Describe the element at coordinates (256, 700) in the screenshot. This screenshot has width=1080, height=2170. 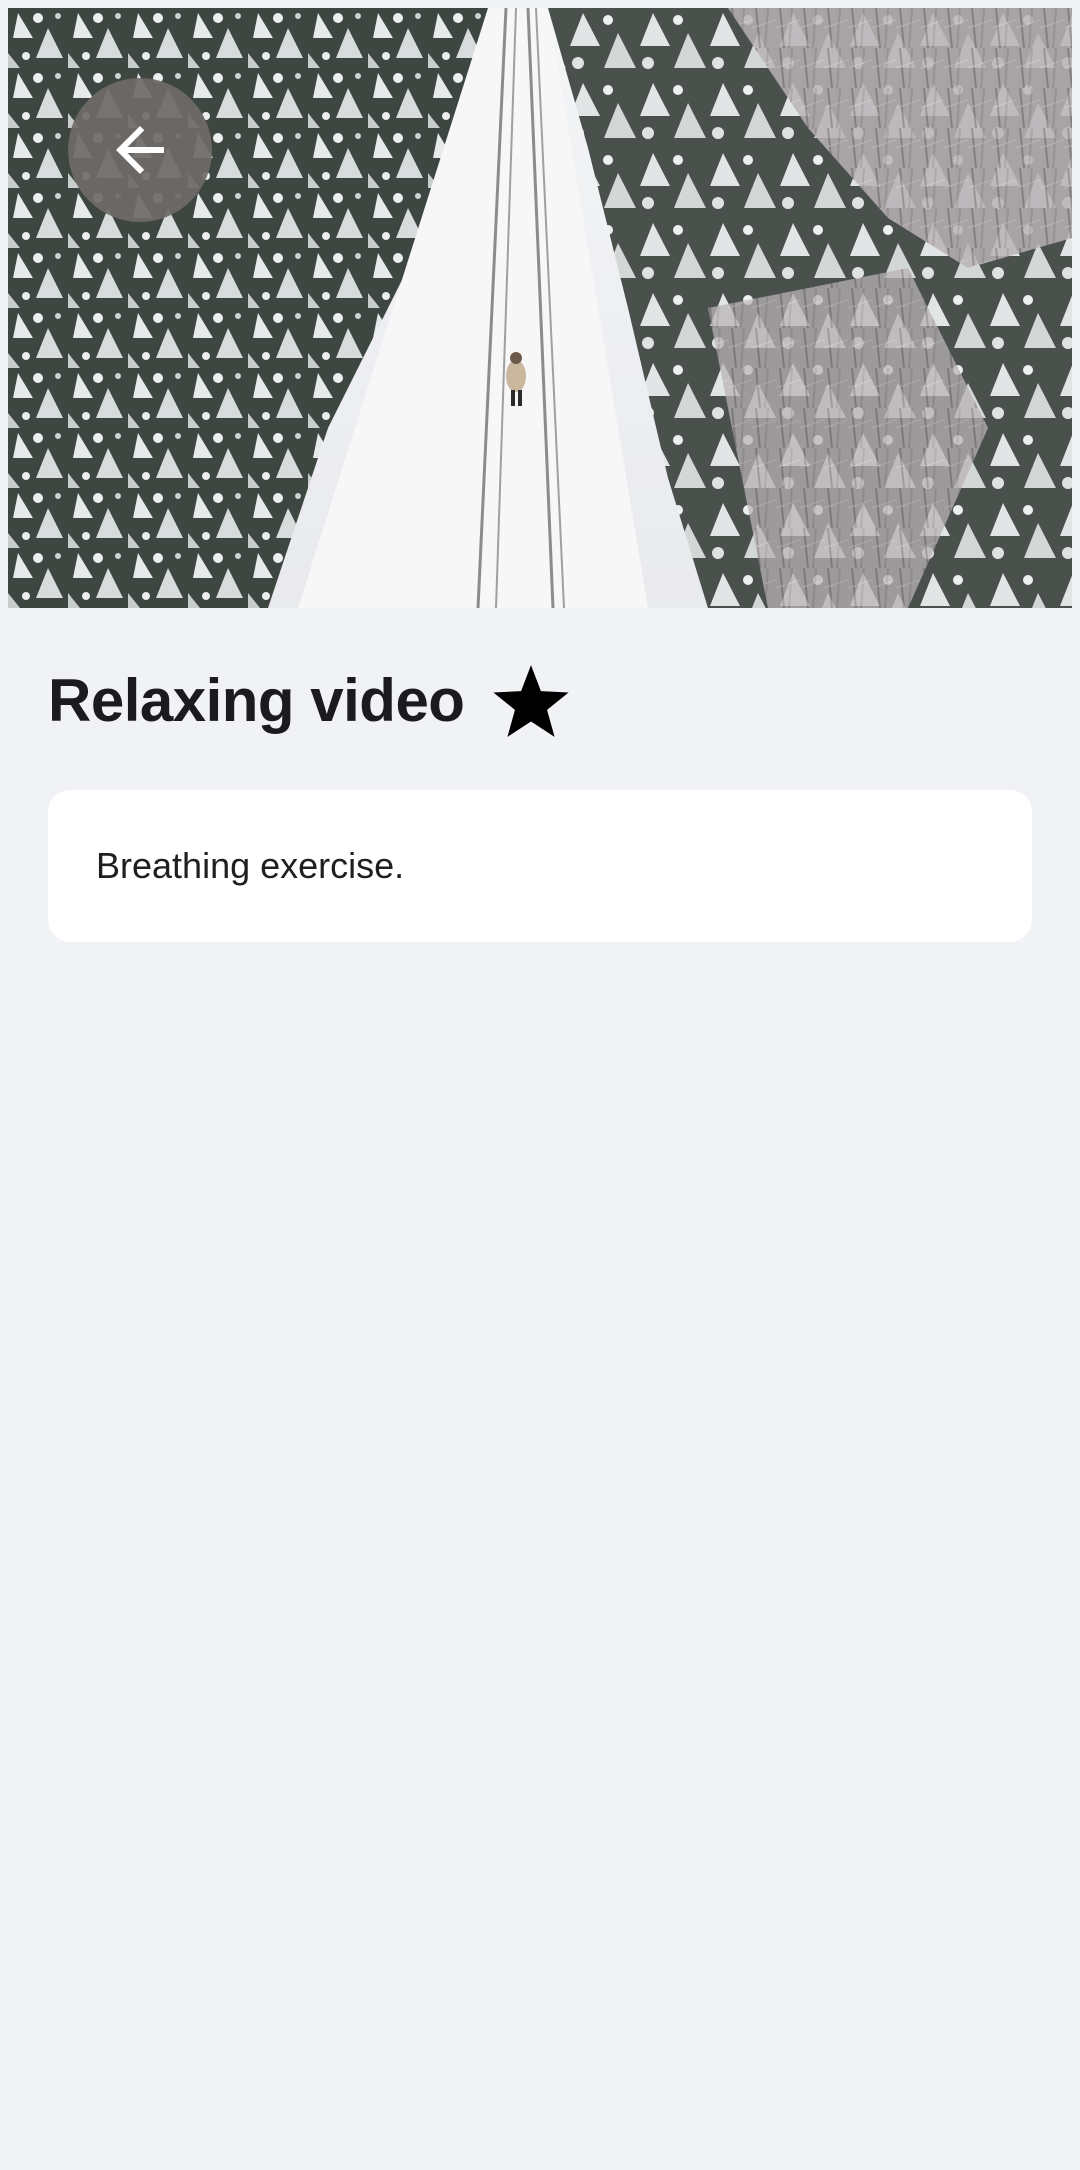
I see `page-title: Relaxing video` at that location.